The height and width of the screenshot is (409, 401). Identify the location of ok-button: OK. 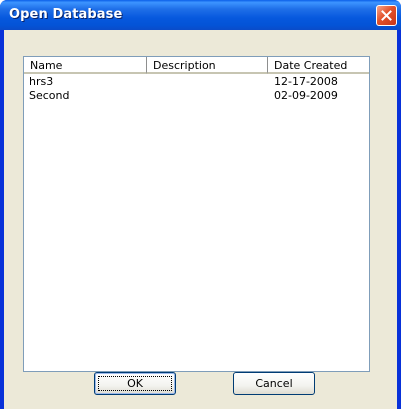
(135, 383).